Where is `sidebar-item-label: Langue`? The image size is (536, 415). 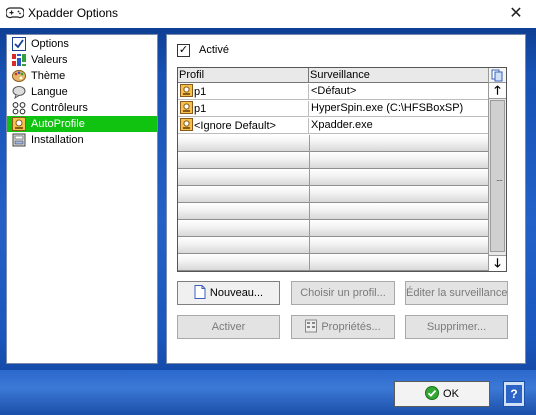 sidebar-item-label: Langue is located at coordinates (49, 92).